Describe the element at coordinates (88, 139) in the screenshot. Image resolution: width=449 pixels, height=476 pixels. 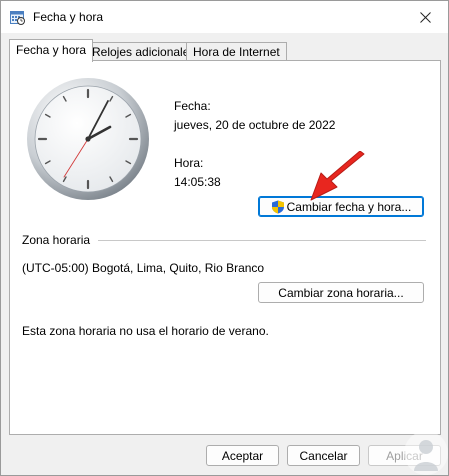
I see `analog-clock-icon` at that location.